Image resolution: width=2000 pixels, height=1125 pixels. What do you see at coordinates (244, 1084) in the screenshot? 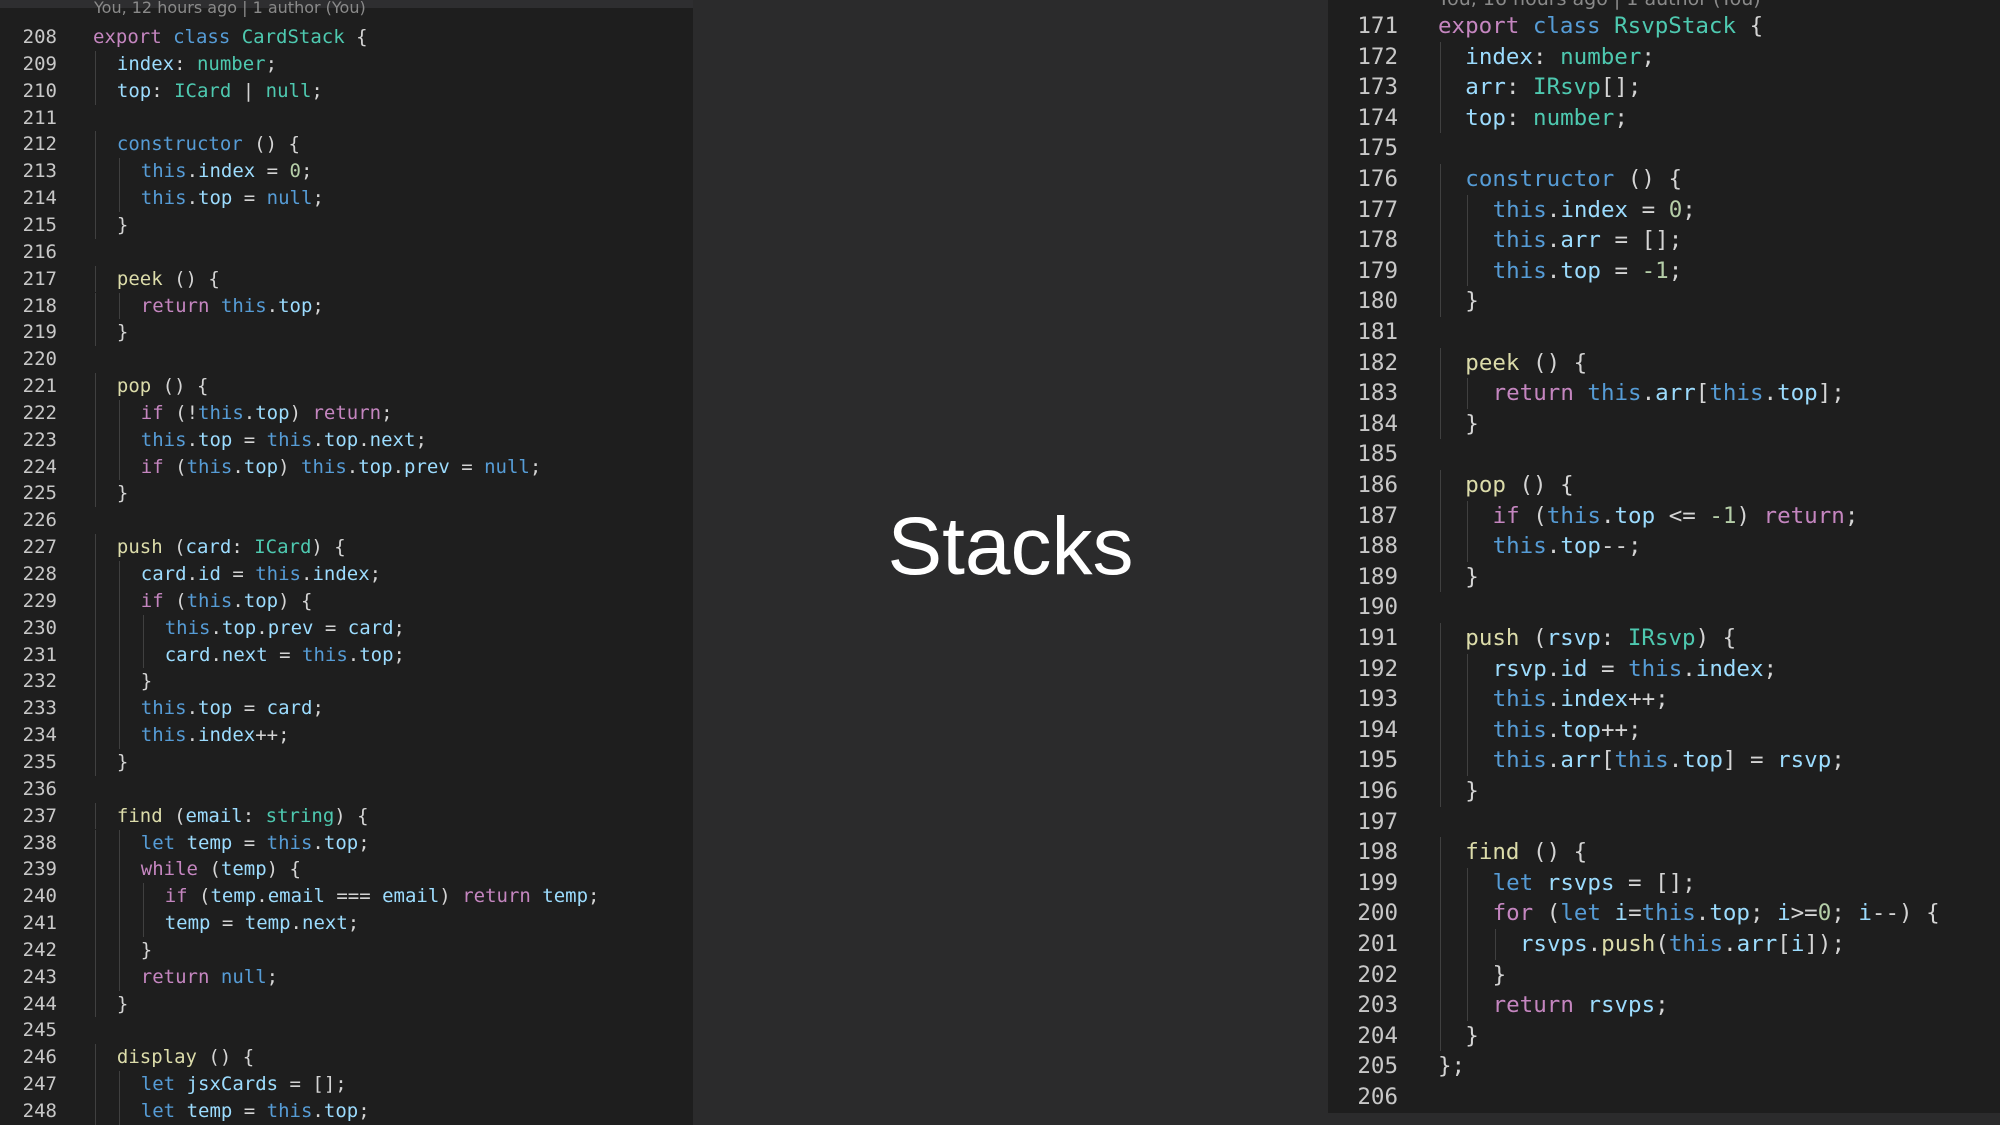
I see `code-text: let jsxCards = [];` at bounding box center [244, 1084].